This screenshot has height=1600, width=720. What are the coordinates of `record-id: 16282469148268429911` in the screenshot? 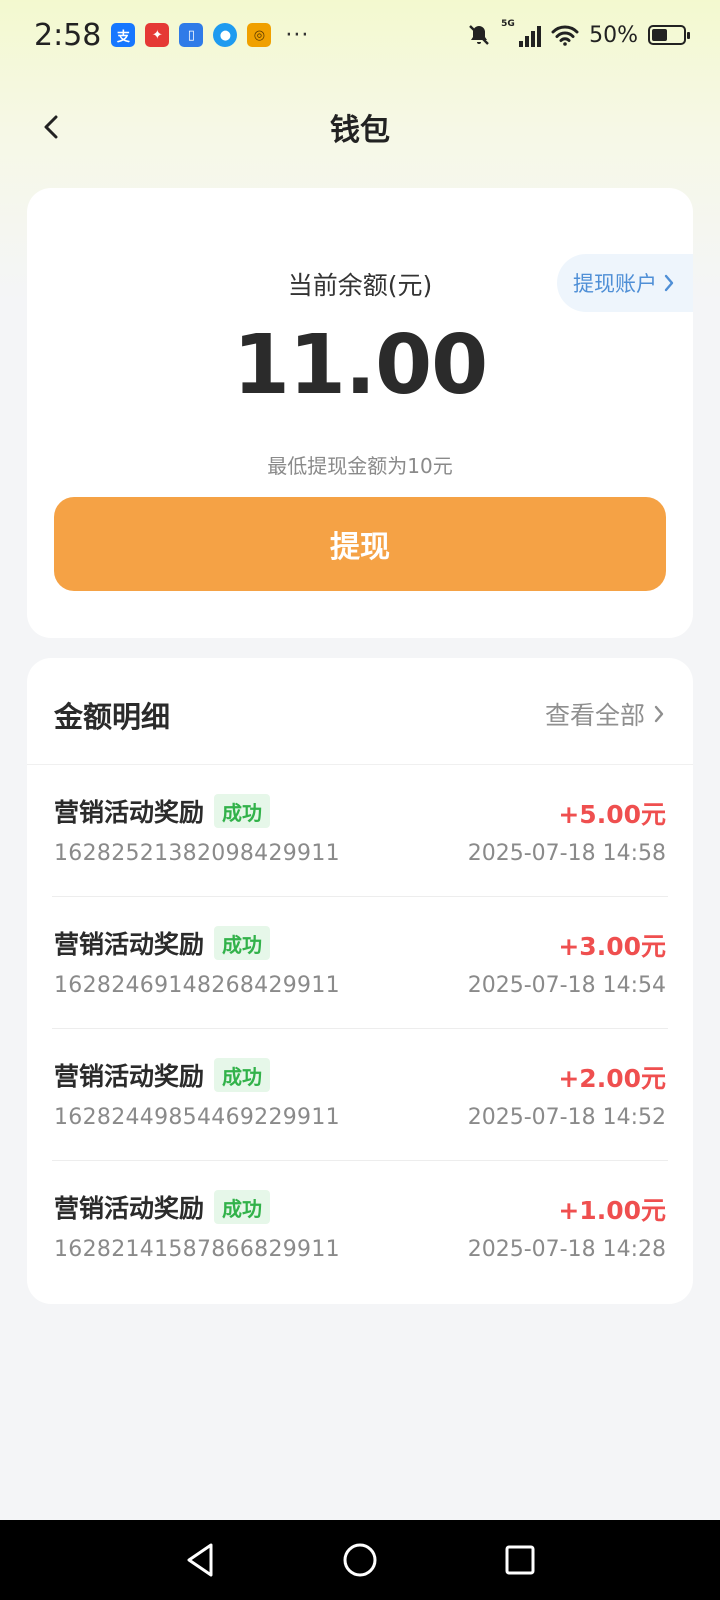 It's located at (197, 985).